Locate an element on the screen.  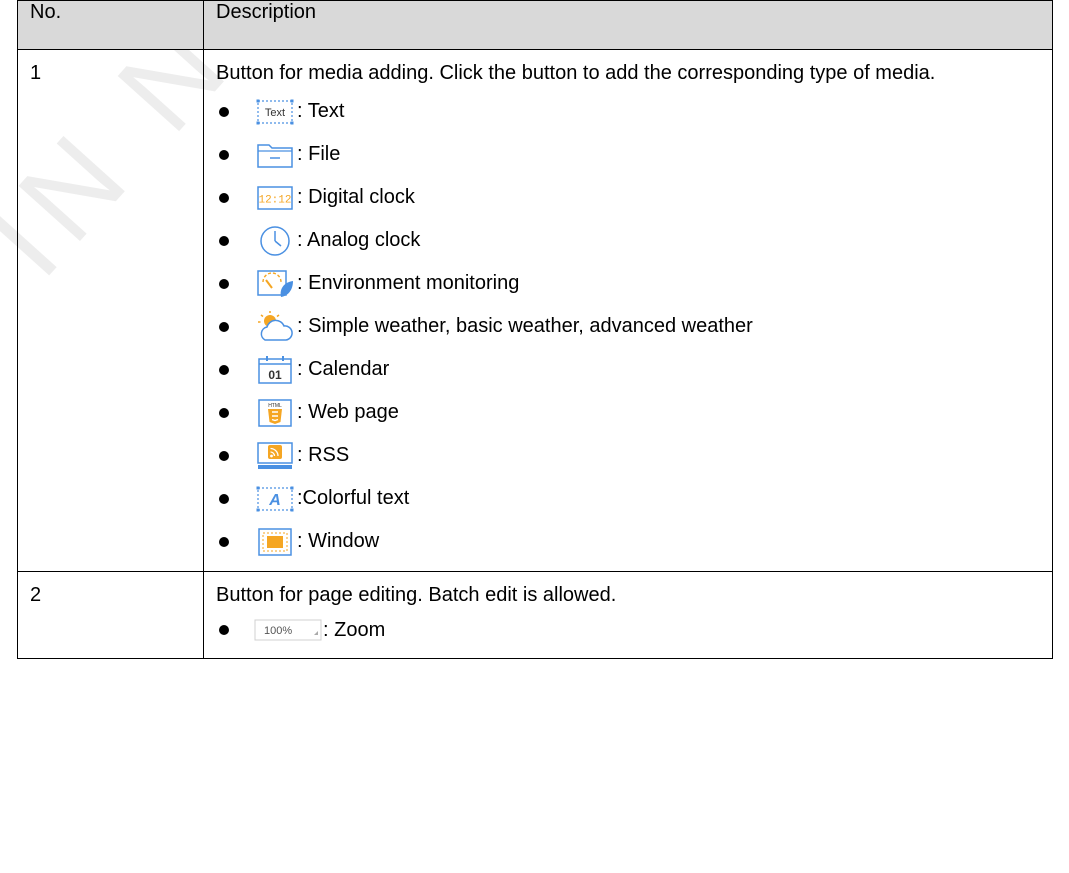
svg-text: Text is located at coordinates (275, 113).